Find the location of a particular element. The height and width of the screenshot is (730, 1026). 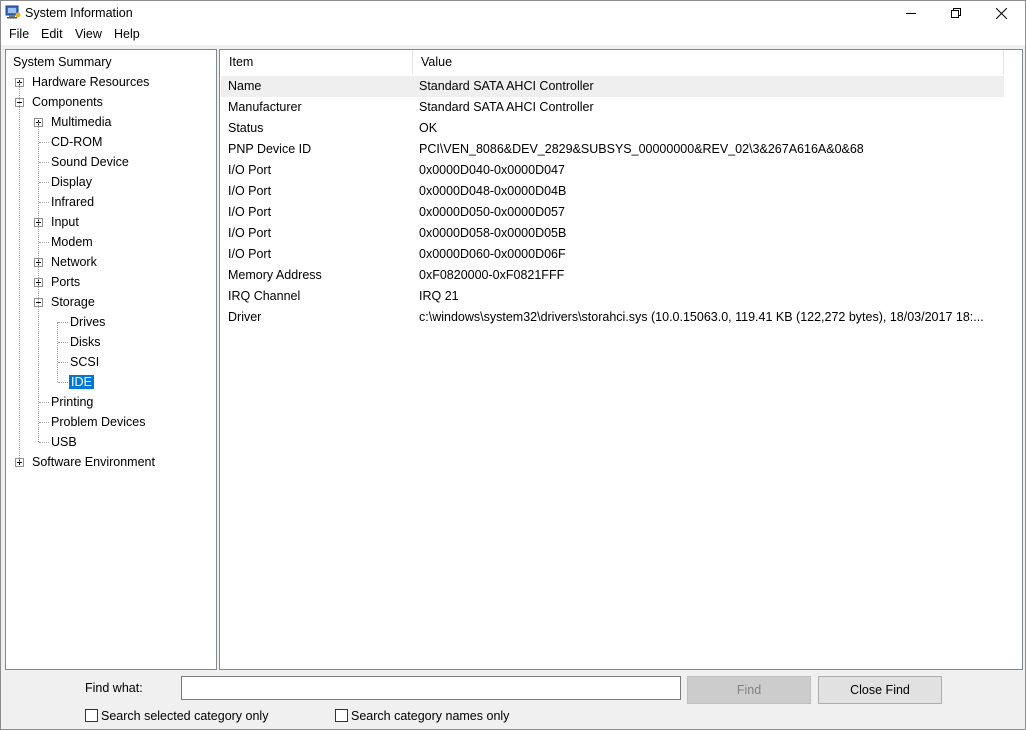

table-row: I/O Port 0x0000D040-0x0000D047 is located at coordinates (612, 170).